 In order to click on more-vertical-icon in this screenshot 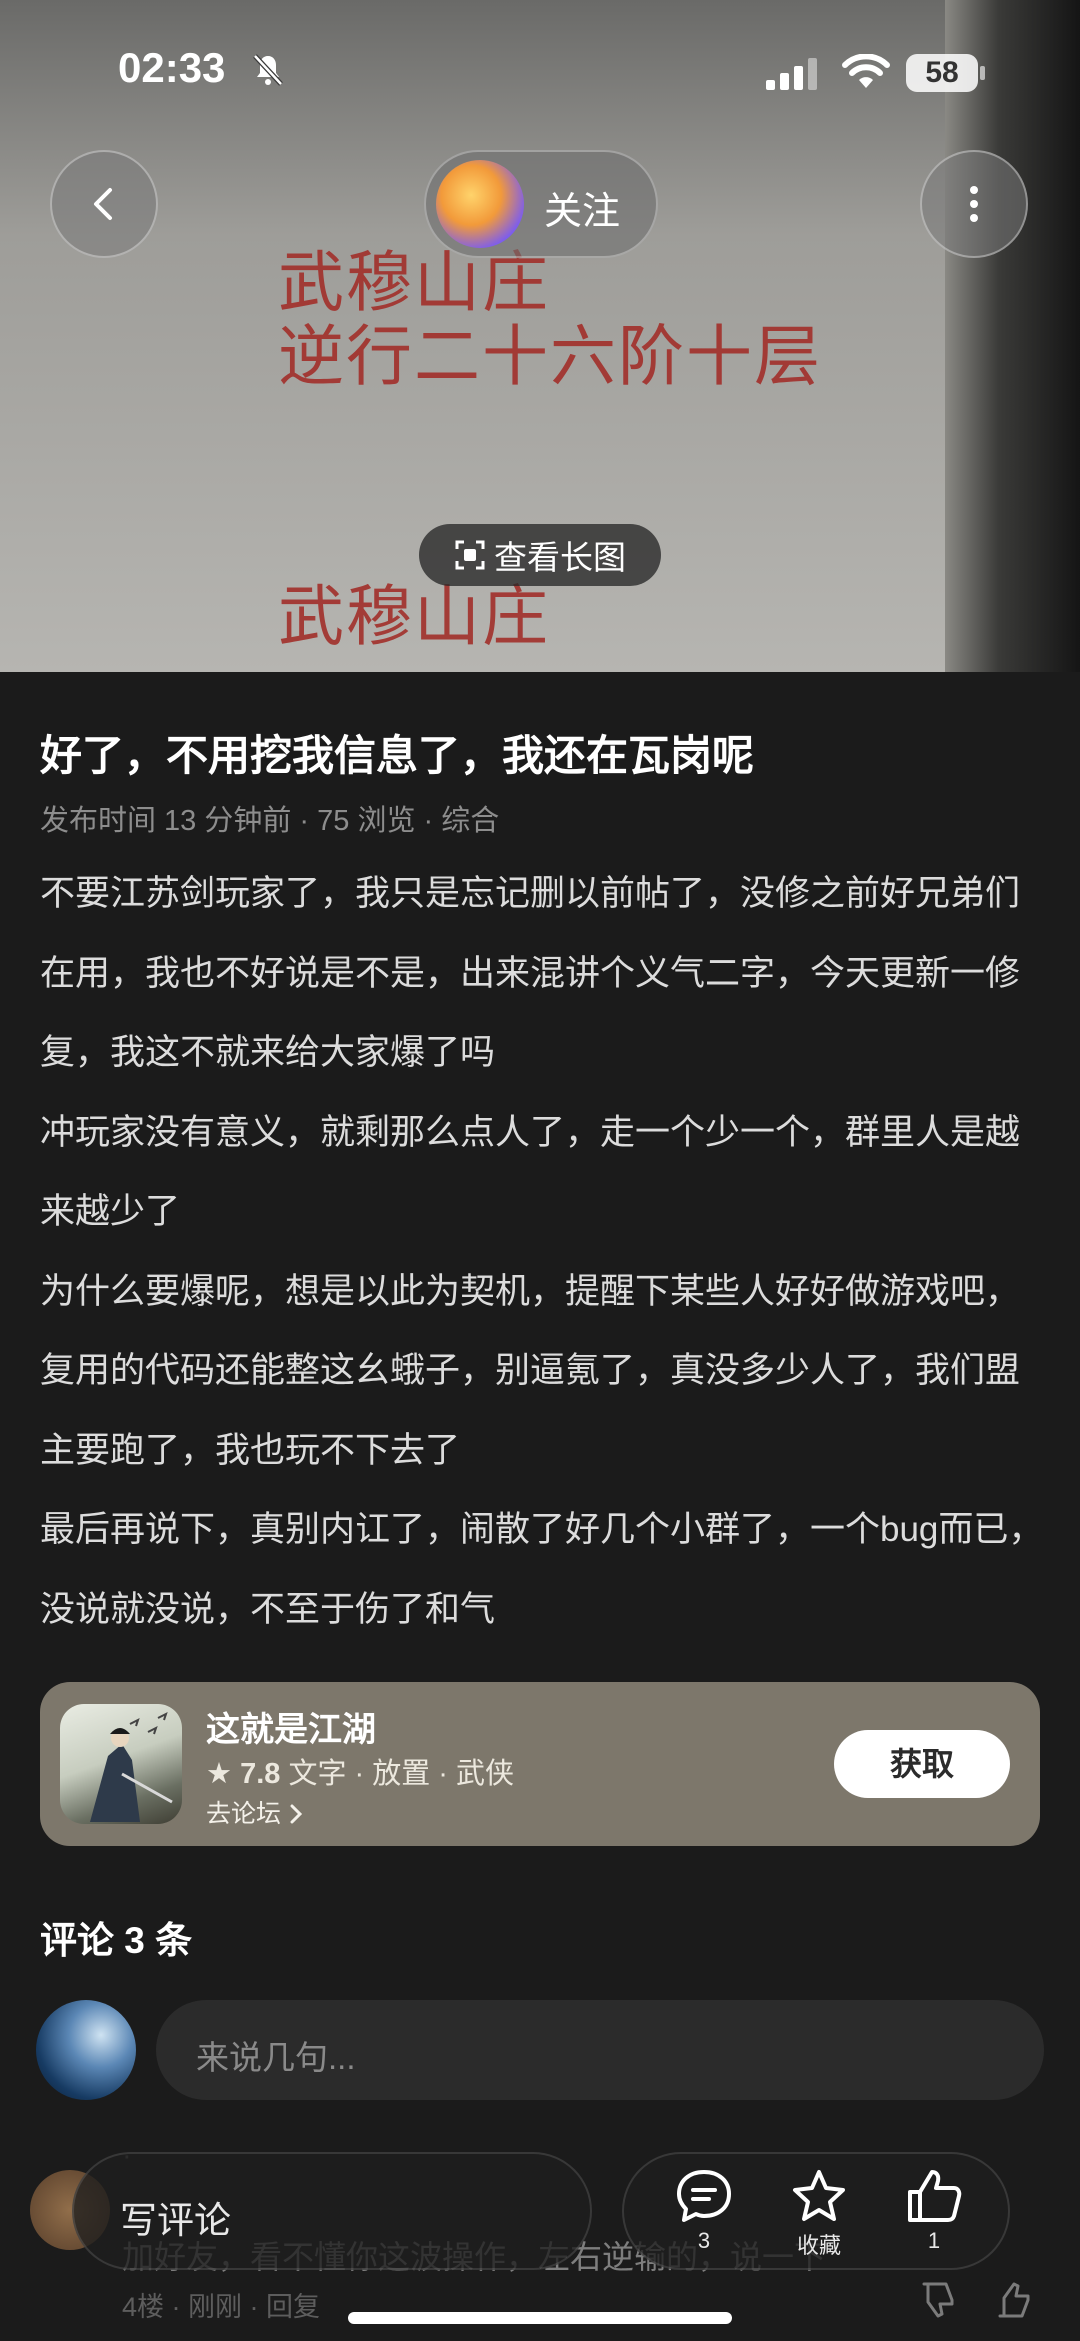, I will do `click(974, 204)`.